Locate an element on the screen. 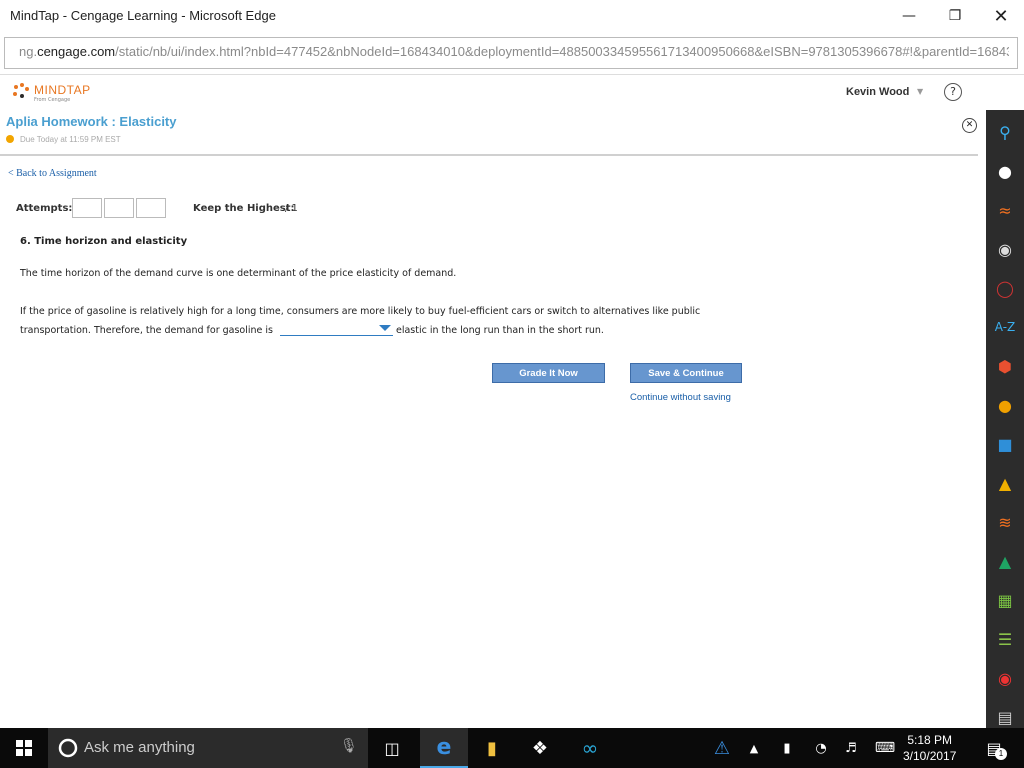 The image size is (1024, 768). url-host: cengage.com is located at coordinates (76, 51).